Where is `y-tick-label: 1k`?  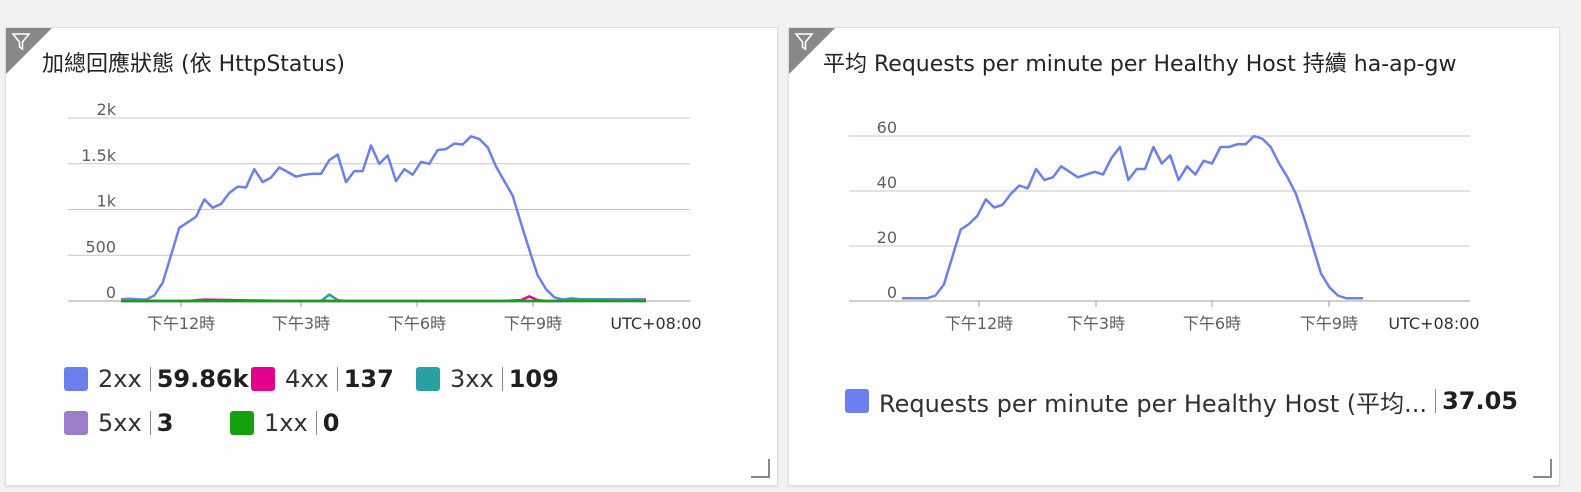
y-tick-label: 1k is located at coordinates (107, 201).